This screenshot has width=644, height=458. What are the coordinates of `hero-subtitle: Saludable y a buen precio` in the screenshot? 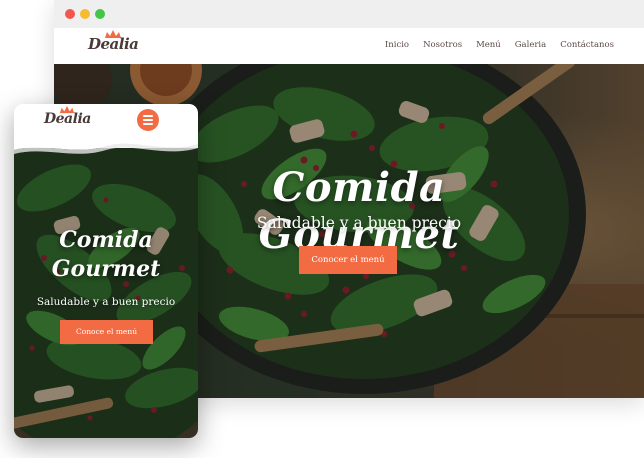 It's located at (359, 223).